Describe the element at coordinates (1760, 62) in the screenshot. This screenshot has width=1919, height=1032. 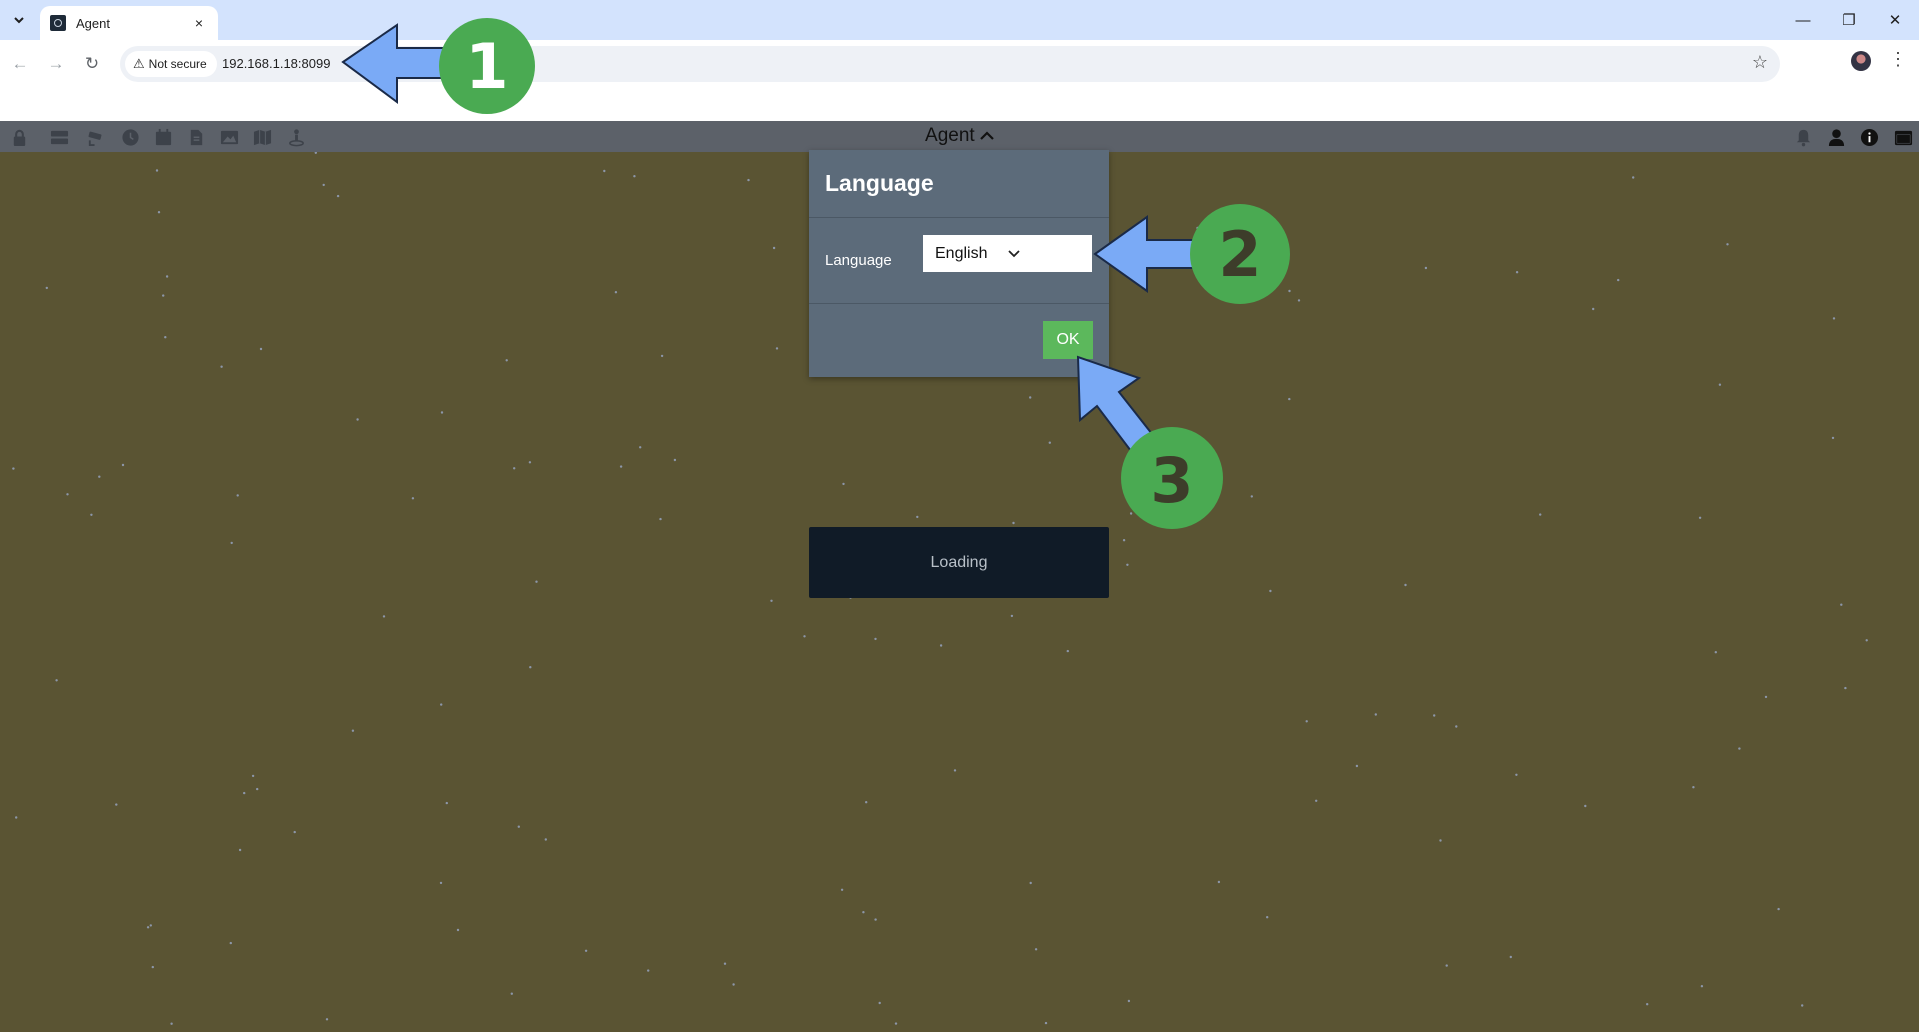
I see `bookmark-star-icon: ☆` at that location.